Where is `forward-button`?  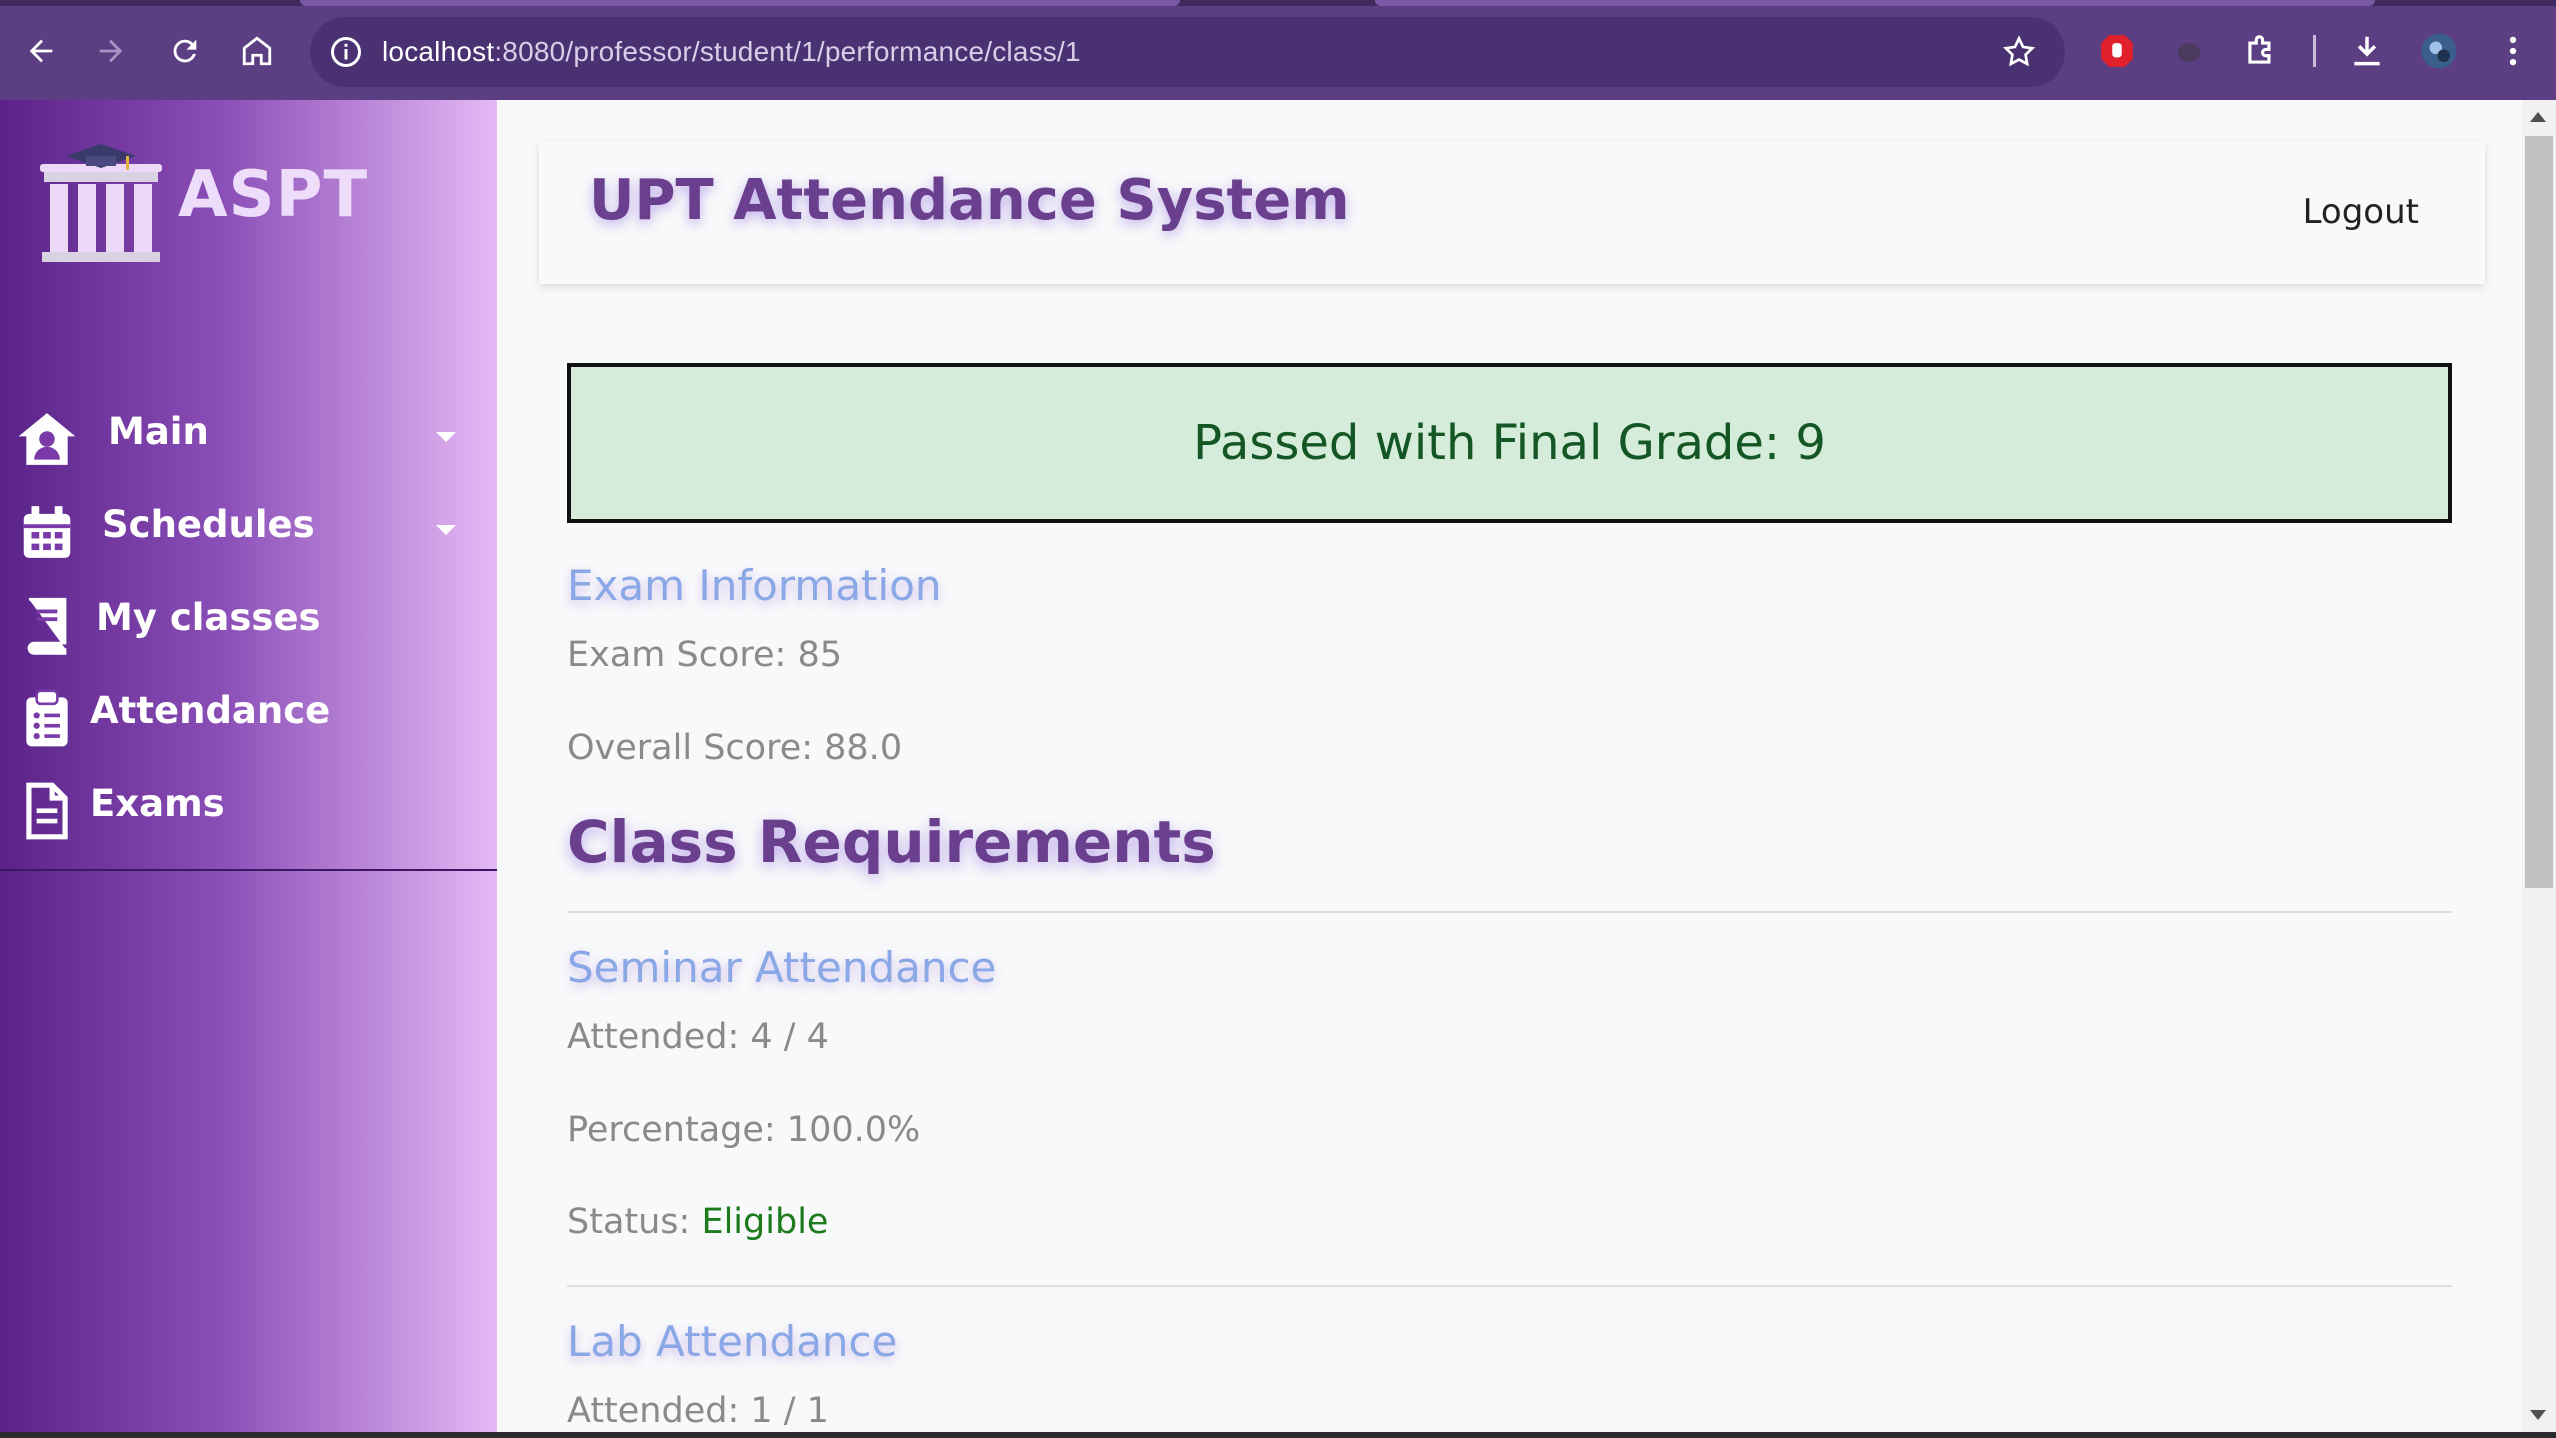
forward-button is located at coordinates (111, 51).